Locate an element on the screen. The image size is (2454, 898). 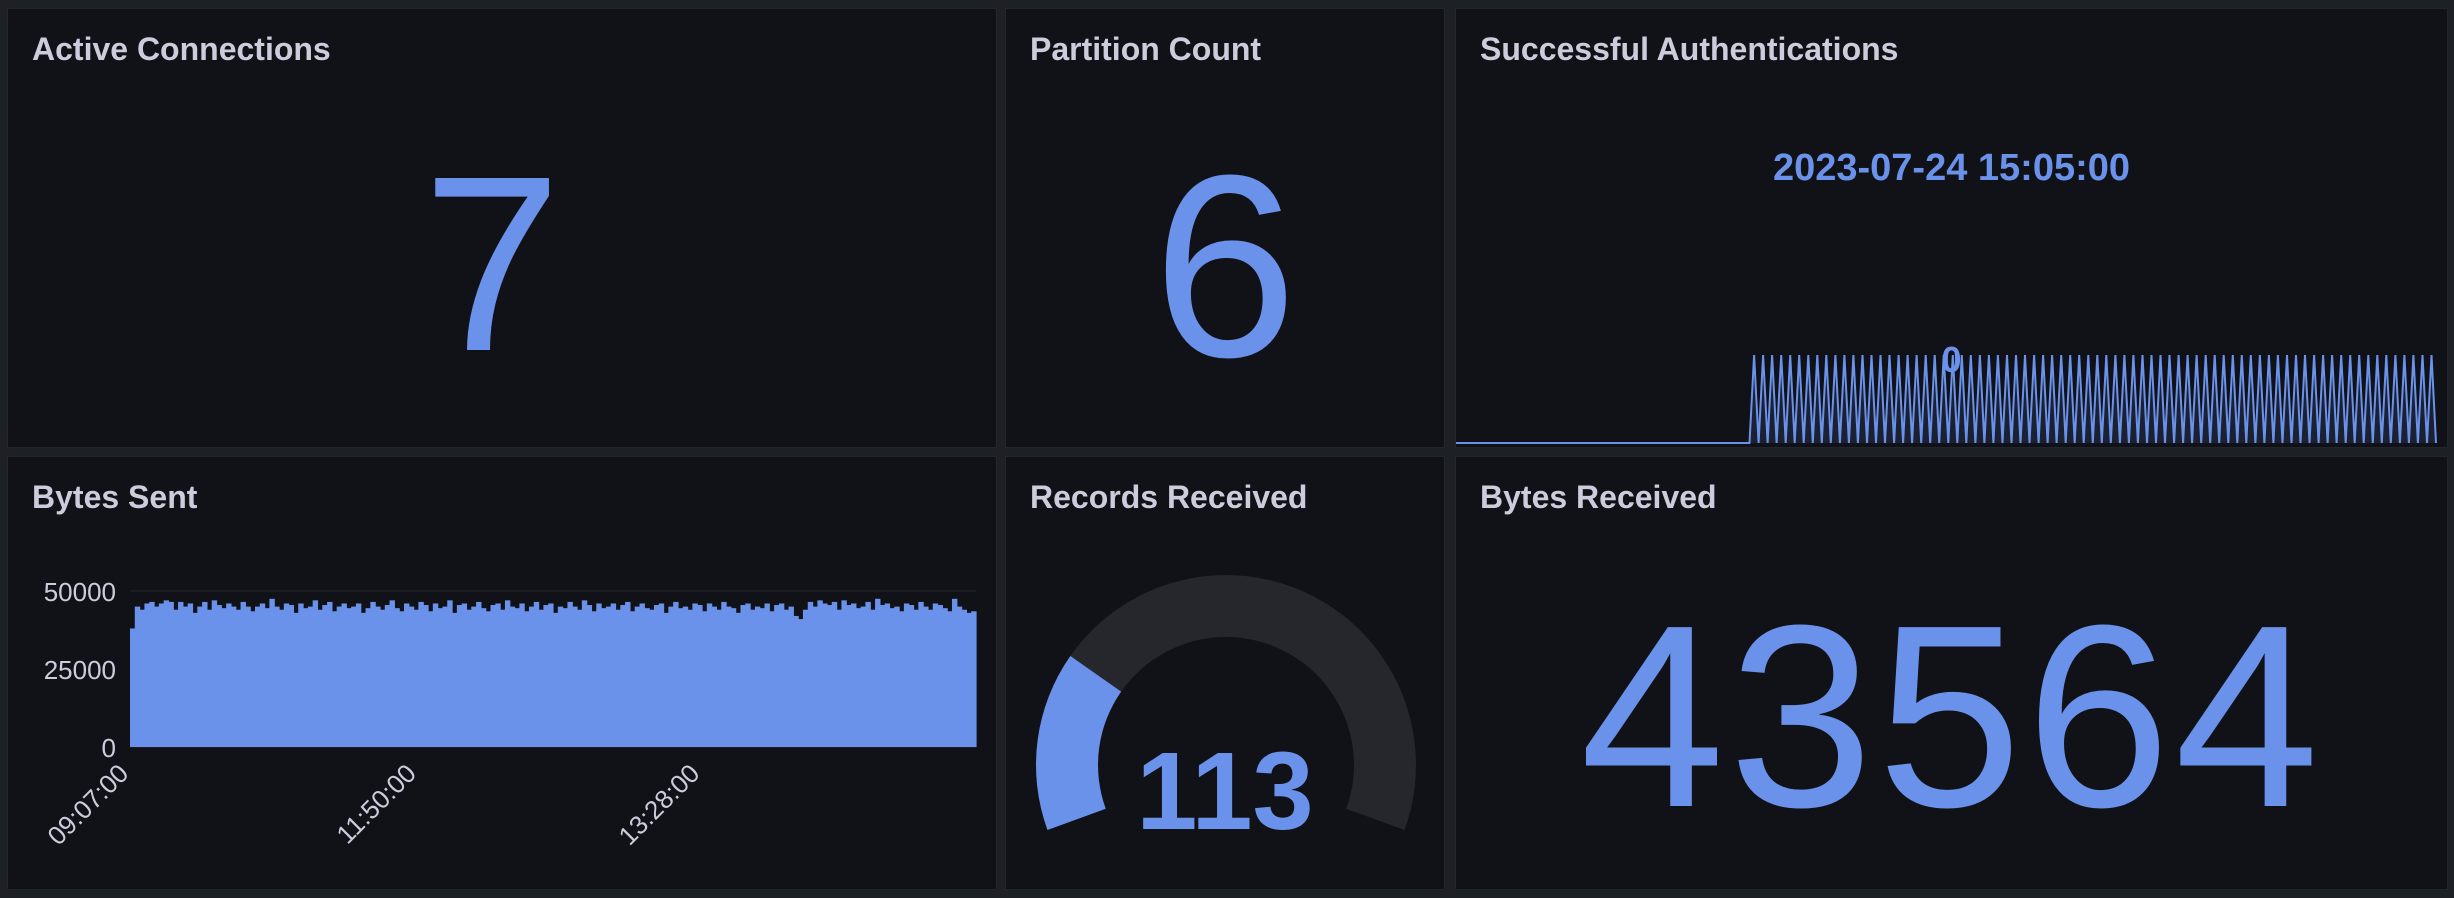
stat-value: 7 is located at coordinates (492, 263).